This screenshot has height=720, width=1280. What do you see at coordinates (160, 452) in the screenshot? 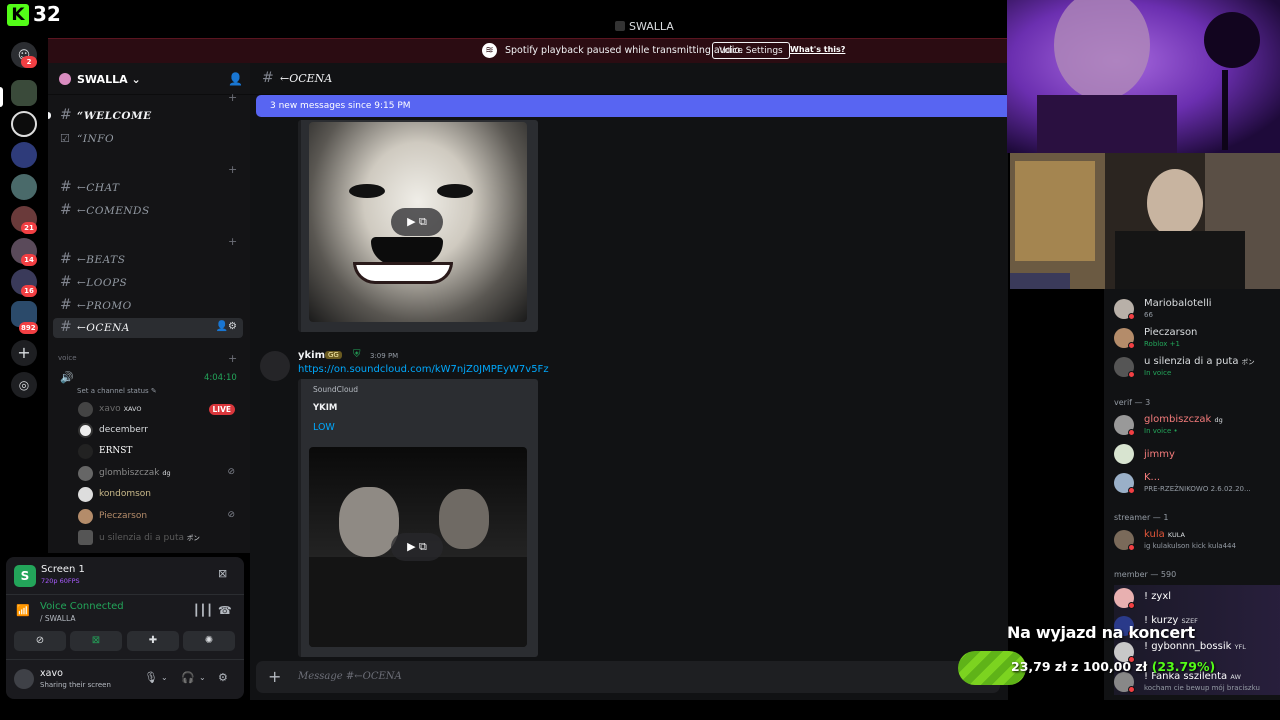
I see `voice-user: ERNST` at bounding box center [160, 452].